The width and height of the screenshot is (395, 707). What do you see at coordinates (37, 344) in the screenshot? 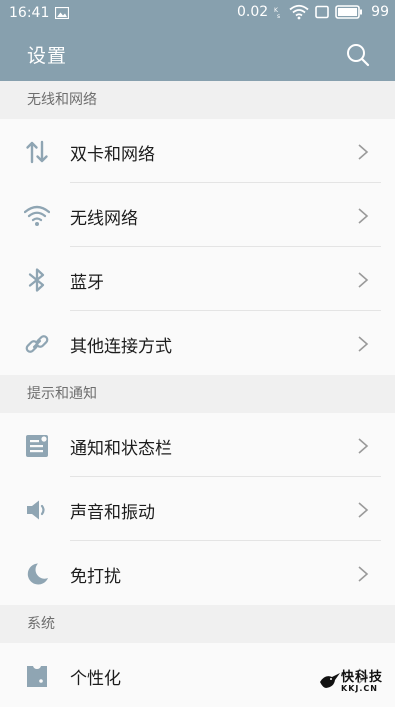
I see `link-icon` at bounding box center [37, 344].